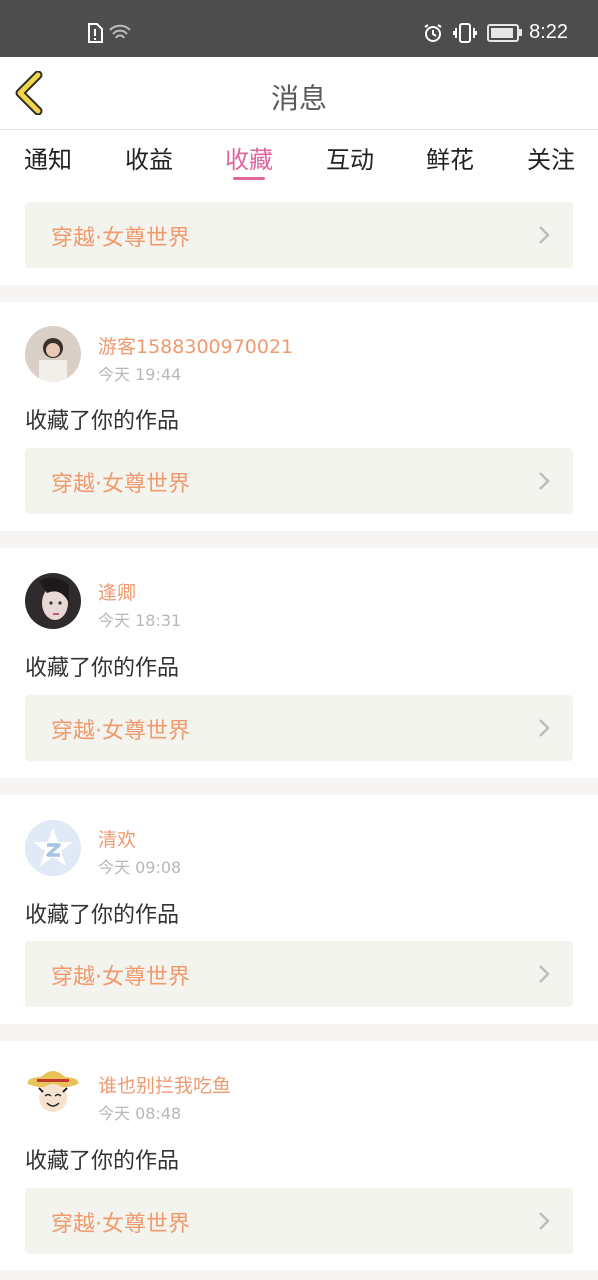 The width and height of the screenshot is (598, 1280). I want to click on active-tab-indicator, so click(249, 178).